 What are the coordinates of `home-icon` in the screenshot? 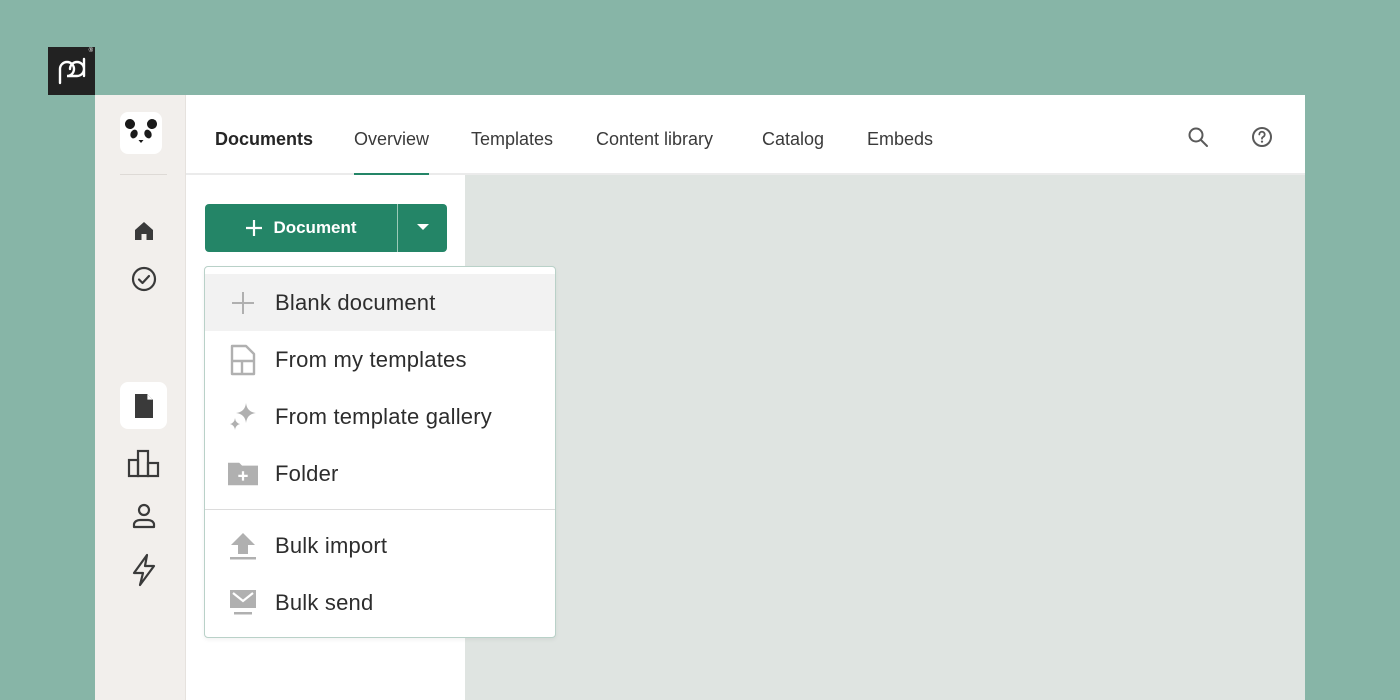 It's located at (143, 230).